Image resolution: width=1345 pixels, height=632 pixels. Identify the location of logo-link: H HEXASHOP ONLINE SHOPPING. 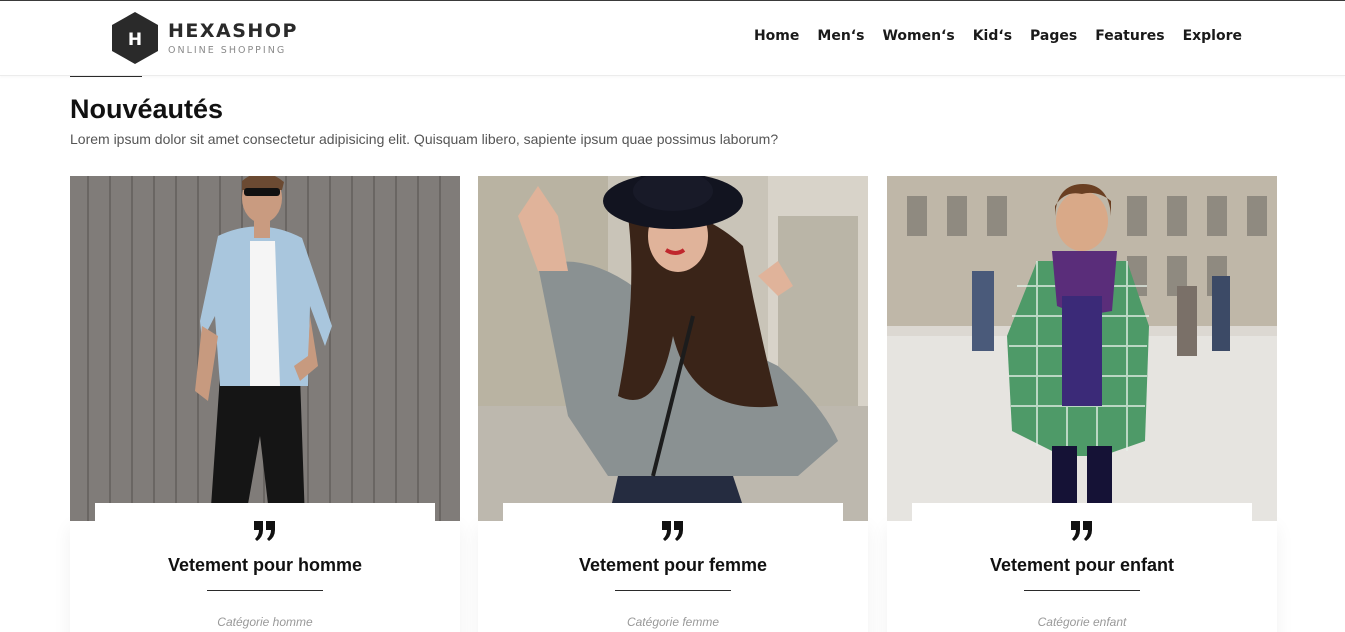
(205, 38).